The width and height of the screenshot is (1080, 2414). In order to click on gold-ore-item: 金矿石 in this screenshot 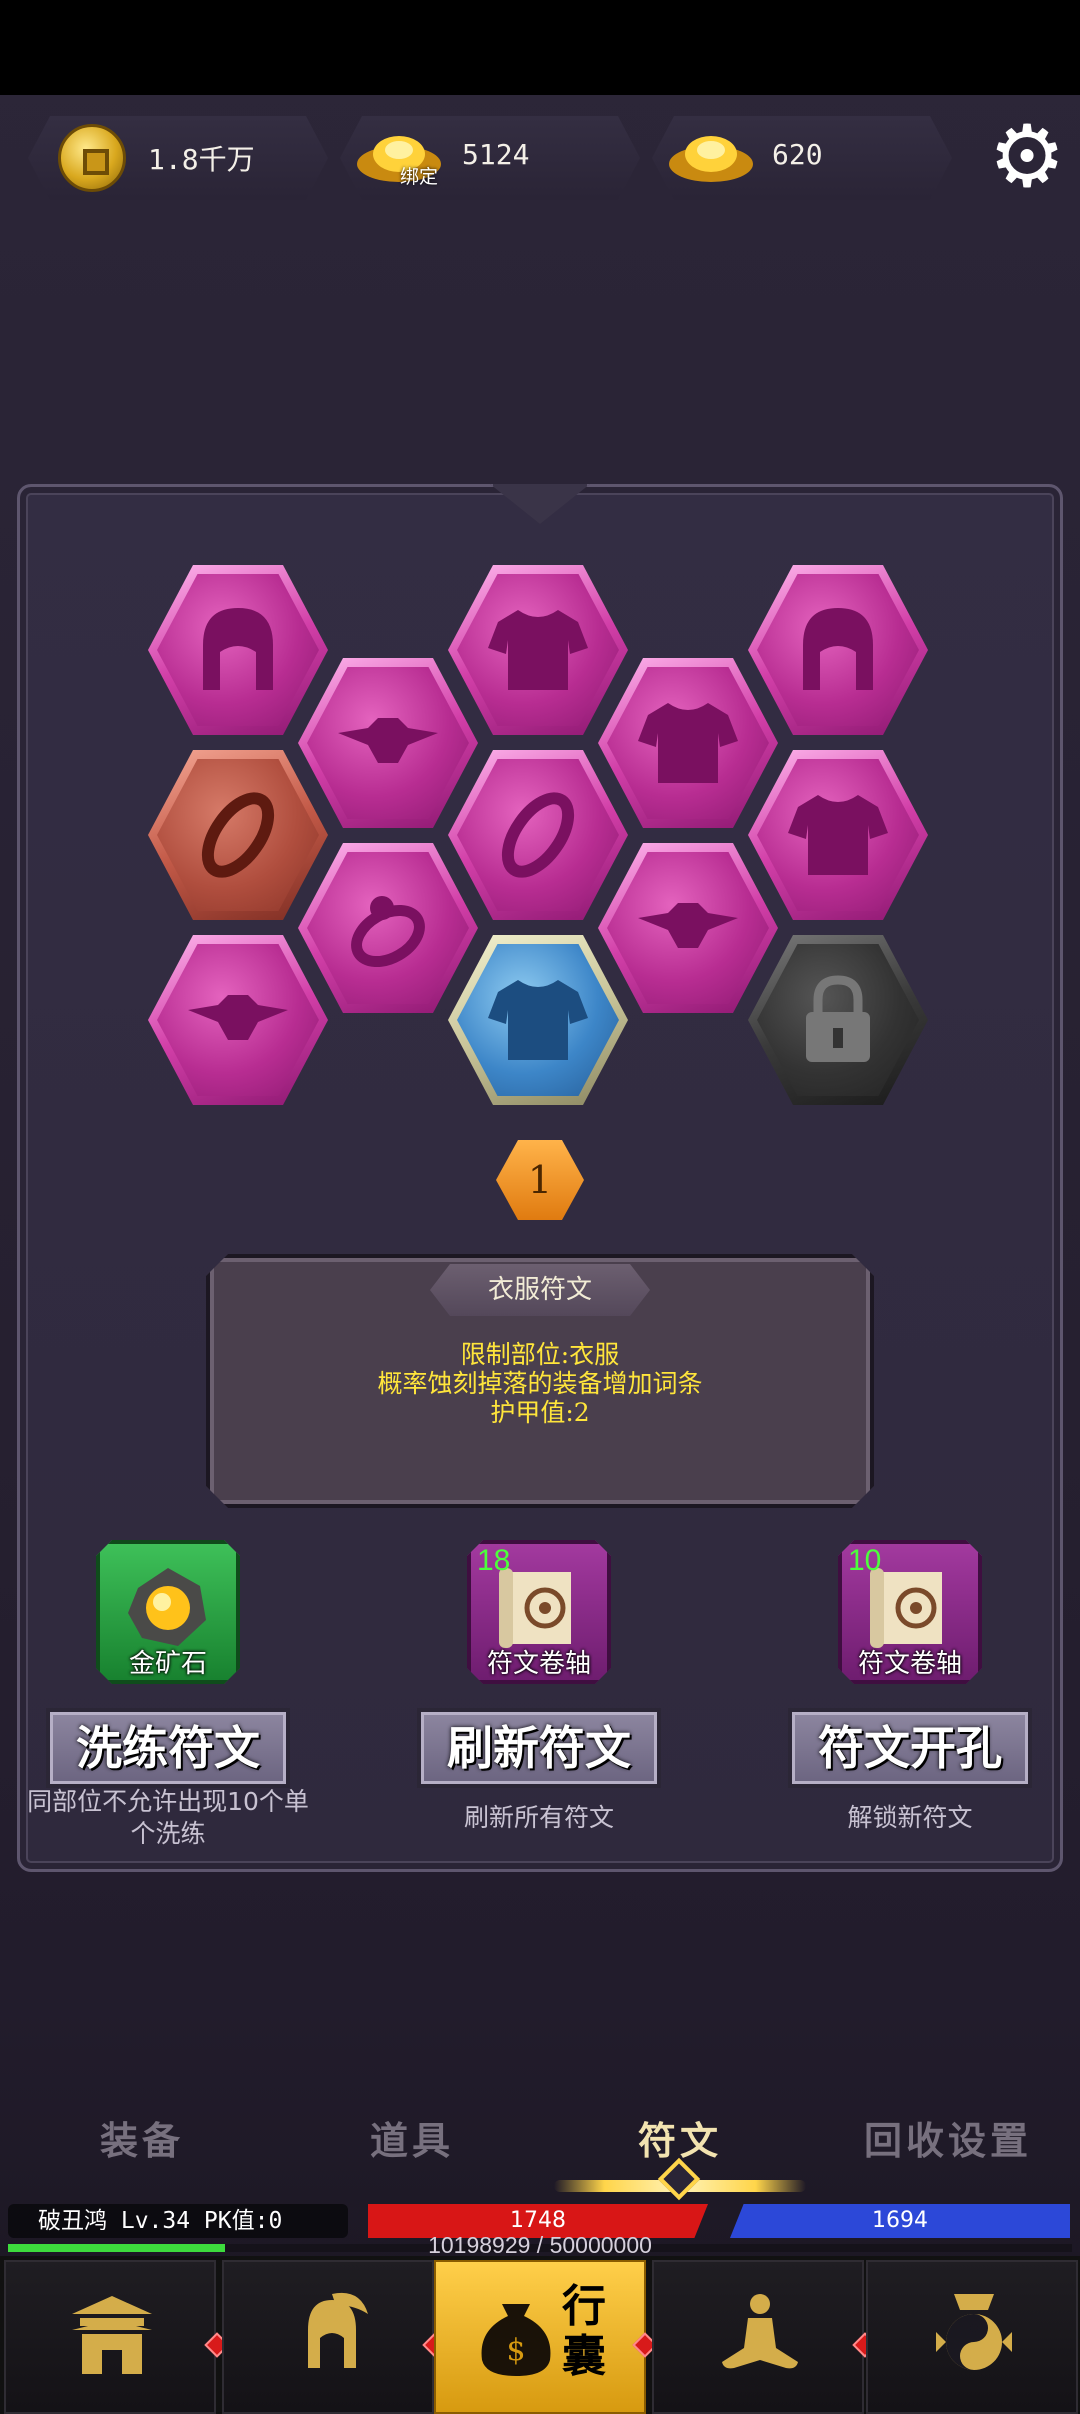, I will do `click(168, 1612)`.